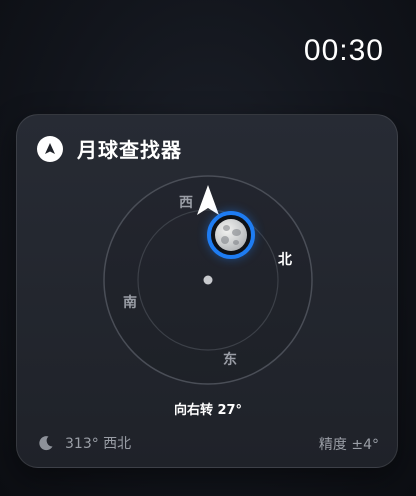  What do you see at coordinates (186, 203) in the screenshot?
I see `direction-west-label: 西` at bounding box center [186, 203].